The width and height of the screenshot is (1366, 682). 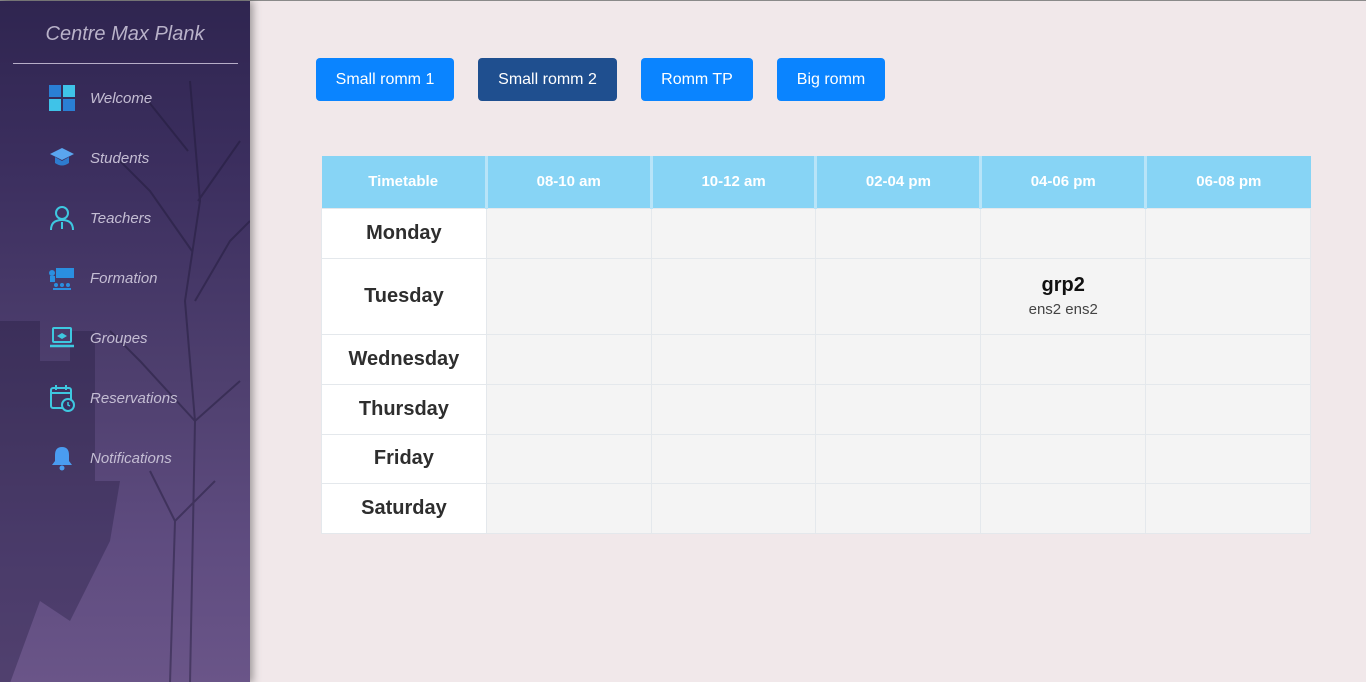 I want to click on room-button-tp: Romm TP, so click(x=697, y=79).